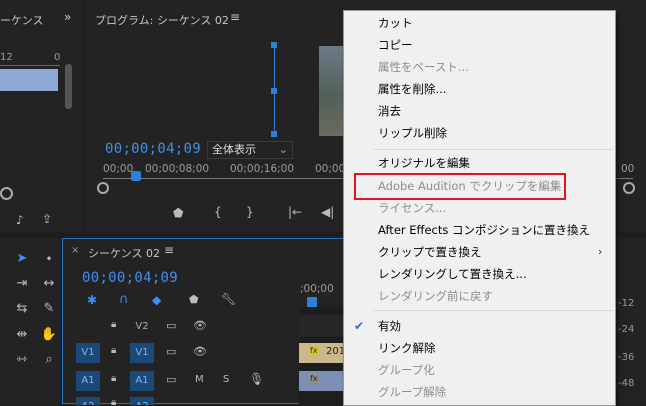 The height and width of the screenshot is (406, 646). Describe the element at coordinates (626, 303) in the screenshot. I see `meter-label-12: -12` at that location.